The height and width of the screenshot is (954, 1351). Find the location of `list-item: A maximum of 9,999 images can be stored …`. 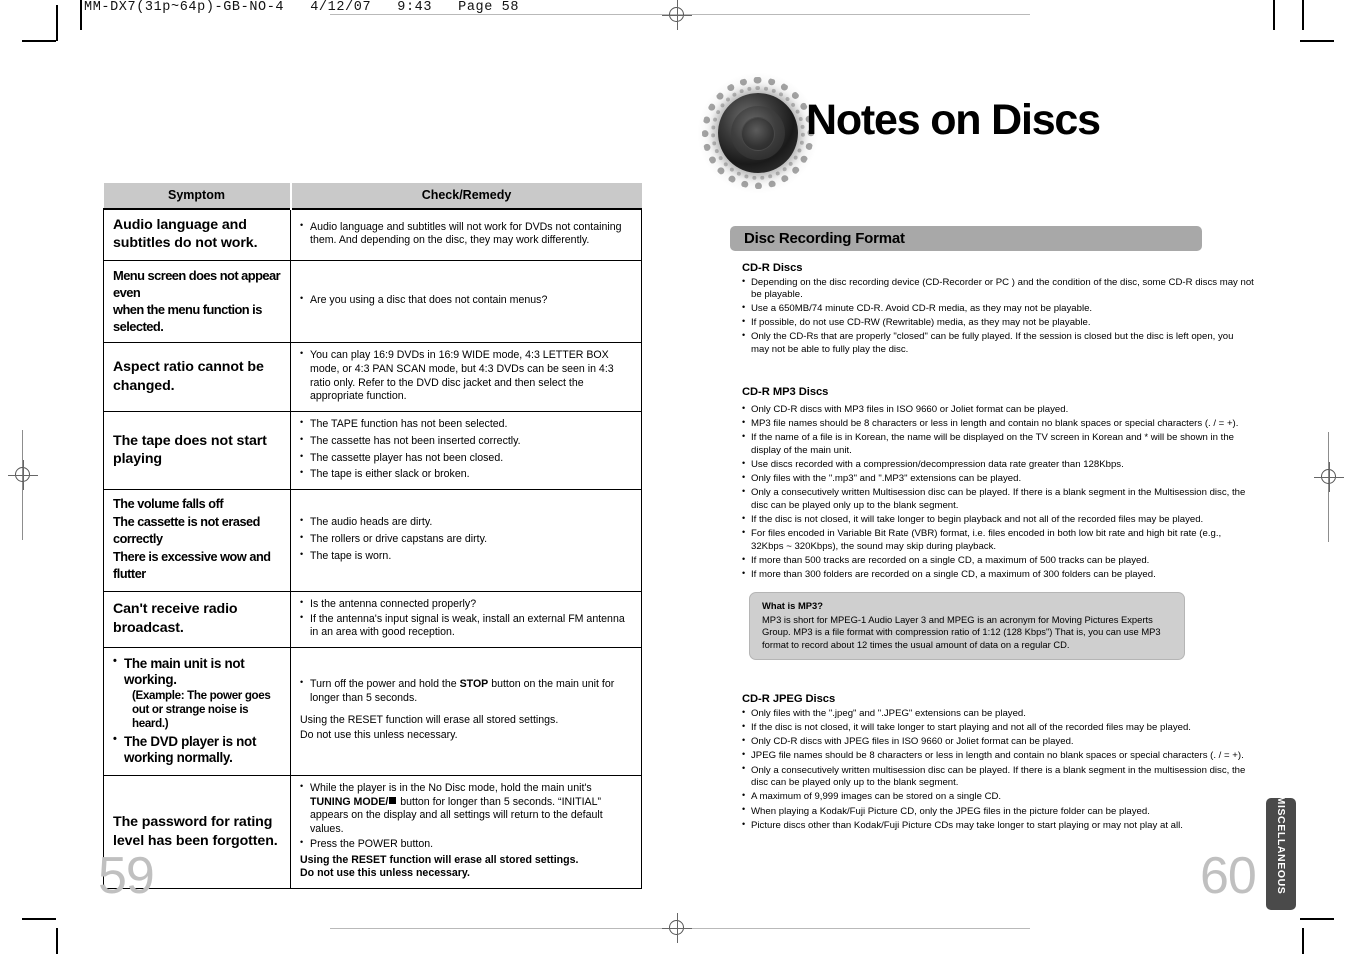

list-item: A maximum of 9,999 images can be stored … is located at coordinates (998, 797).